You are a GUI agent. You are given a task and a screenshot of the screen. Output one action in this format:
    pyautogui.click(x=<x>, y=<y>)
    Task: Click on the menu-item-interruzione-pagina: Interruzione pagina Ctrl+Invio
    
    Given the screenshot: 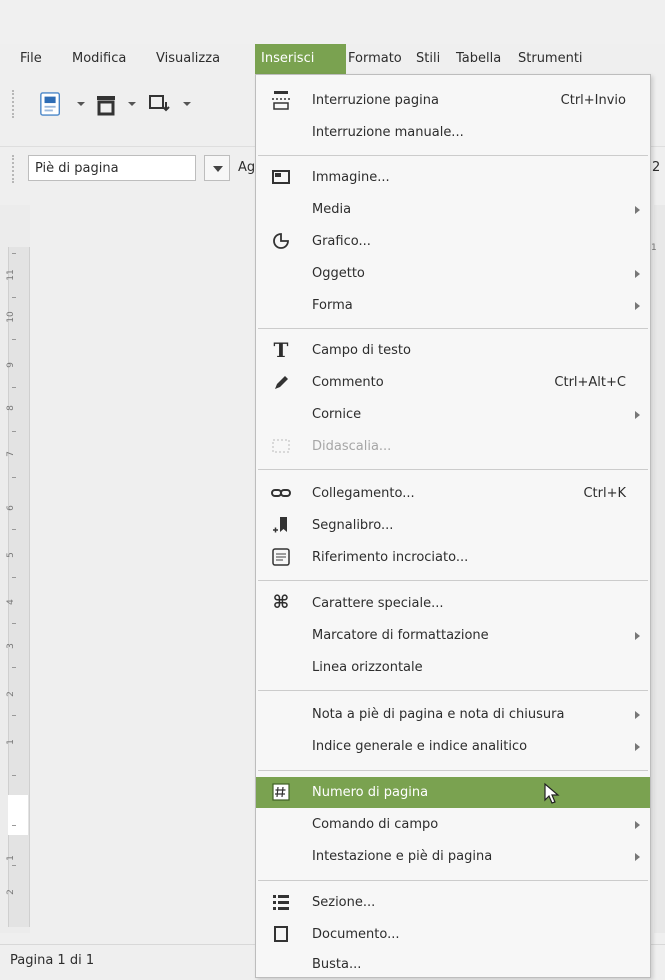 What is the action you would take?
    pyautogui.click(x=453, y=100)
    